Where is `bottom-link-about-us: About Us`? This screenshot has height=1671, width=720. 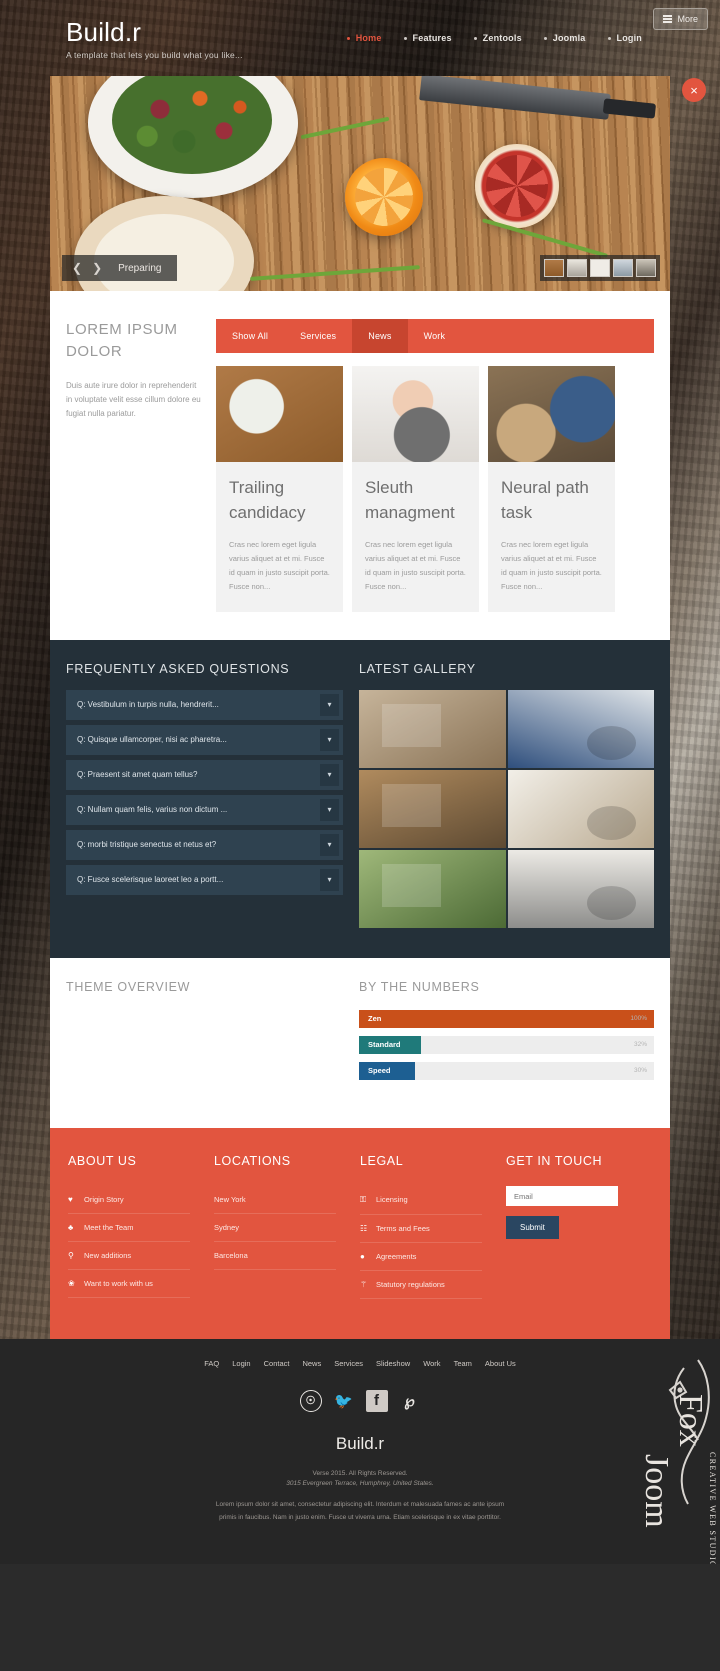
bottom-link-about-us: About Us is located at coordinates (500, 1363).